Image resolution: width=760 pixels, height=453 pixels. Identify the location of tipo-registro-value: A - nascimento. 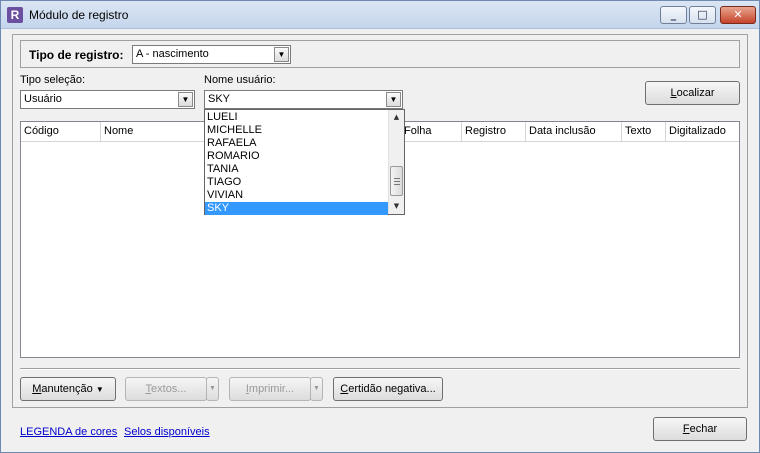
(172, 54).